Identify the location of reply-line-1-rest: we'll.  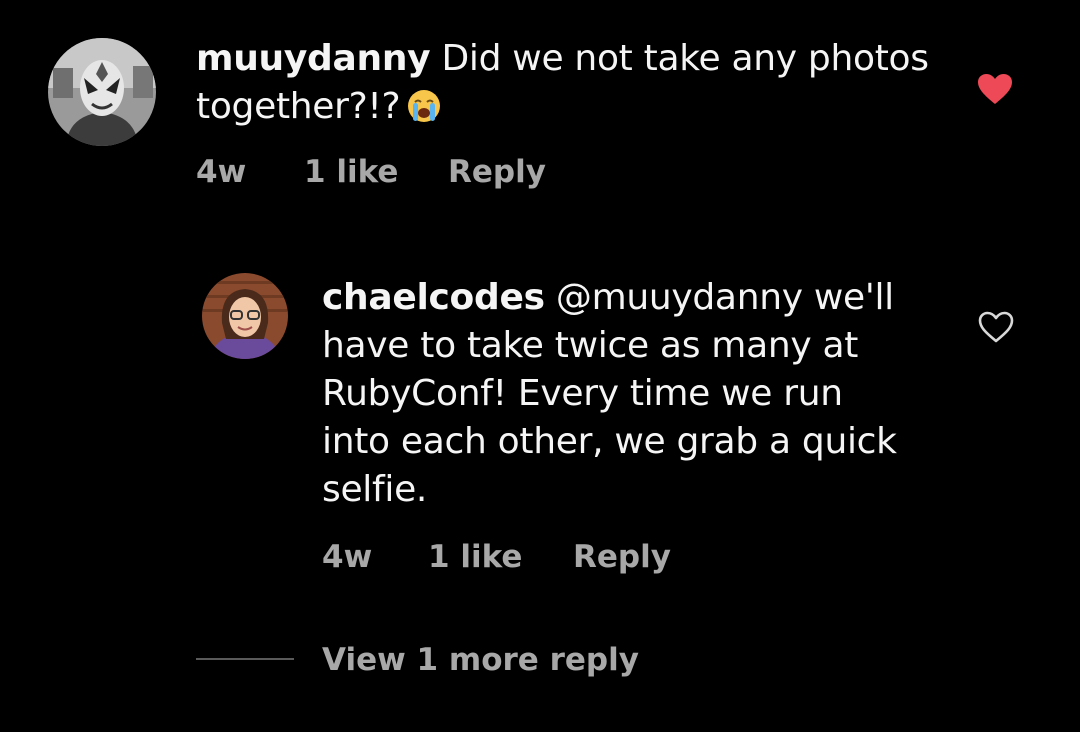
(853, 297).